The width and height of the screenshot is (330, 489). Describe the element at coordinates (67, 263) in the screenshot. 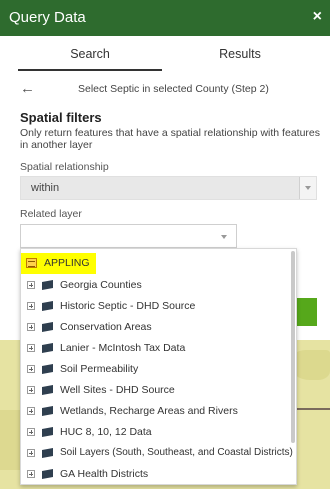

I see `dropdown-item-label: APPLING` at that location.